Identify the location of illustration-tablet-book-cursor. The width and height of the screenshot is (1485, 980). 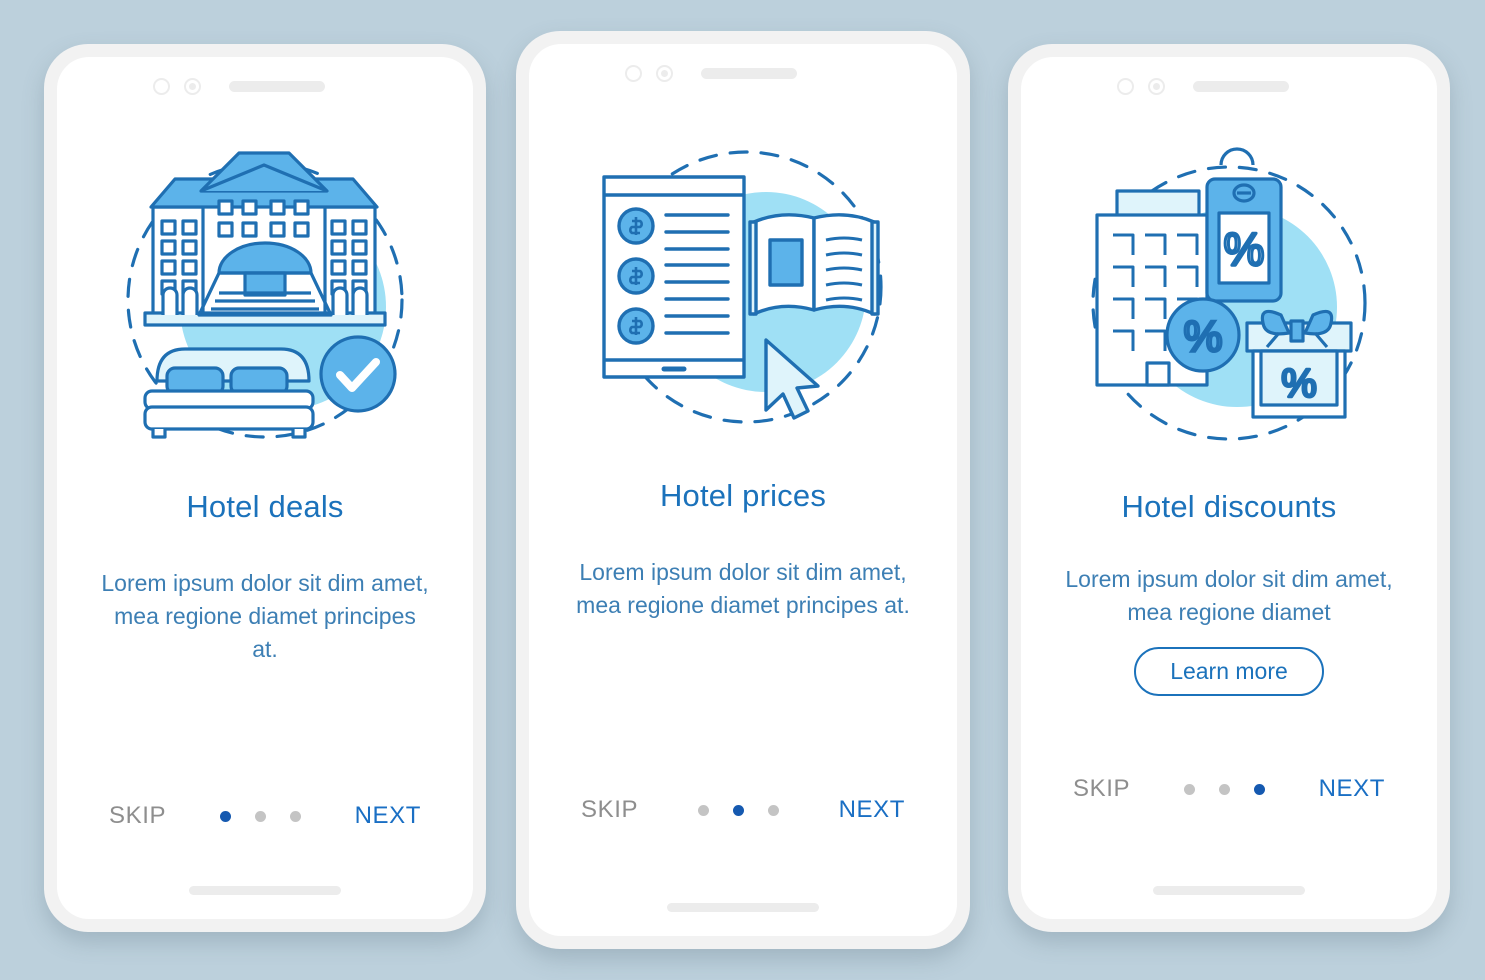
(743, 287).